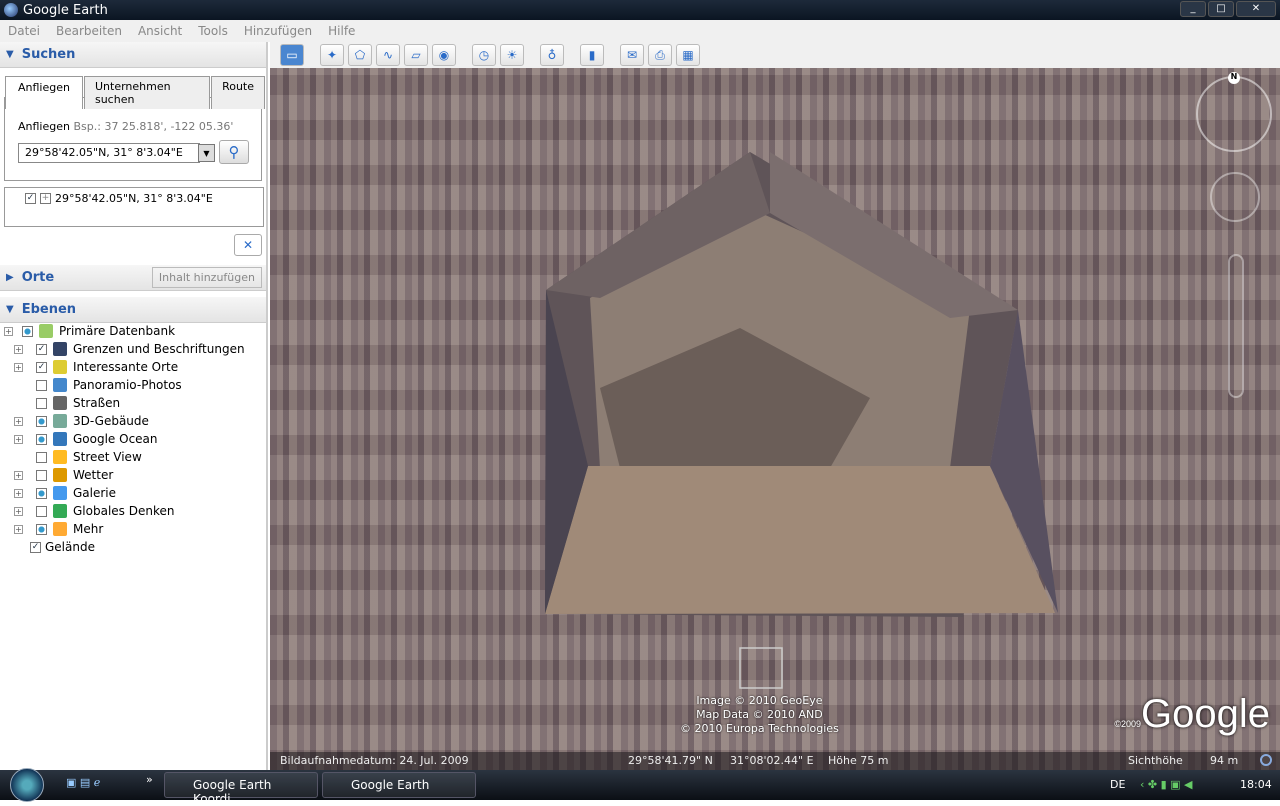 The image size is (1280, 806). What do you see at coordinates (89, 31) in the screenshot?
I see `menu-bearbeiten: Bearbeiten` at bounding box center [89, 31].